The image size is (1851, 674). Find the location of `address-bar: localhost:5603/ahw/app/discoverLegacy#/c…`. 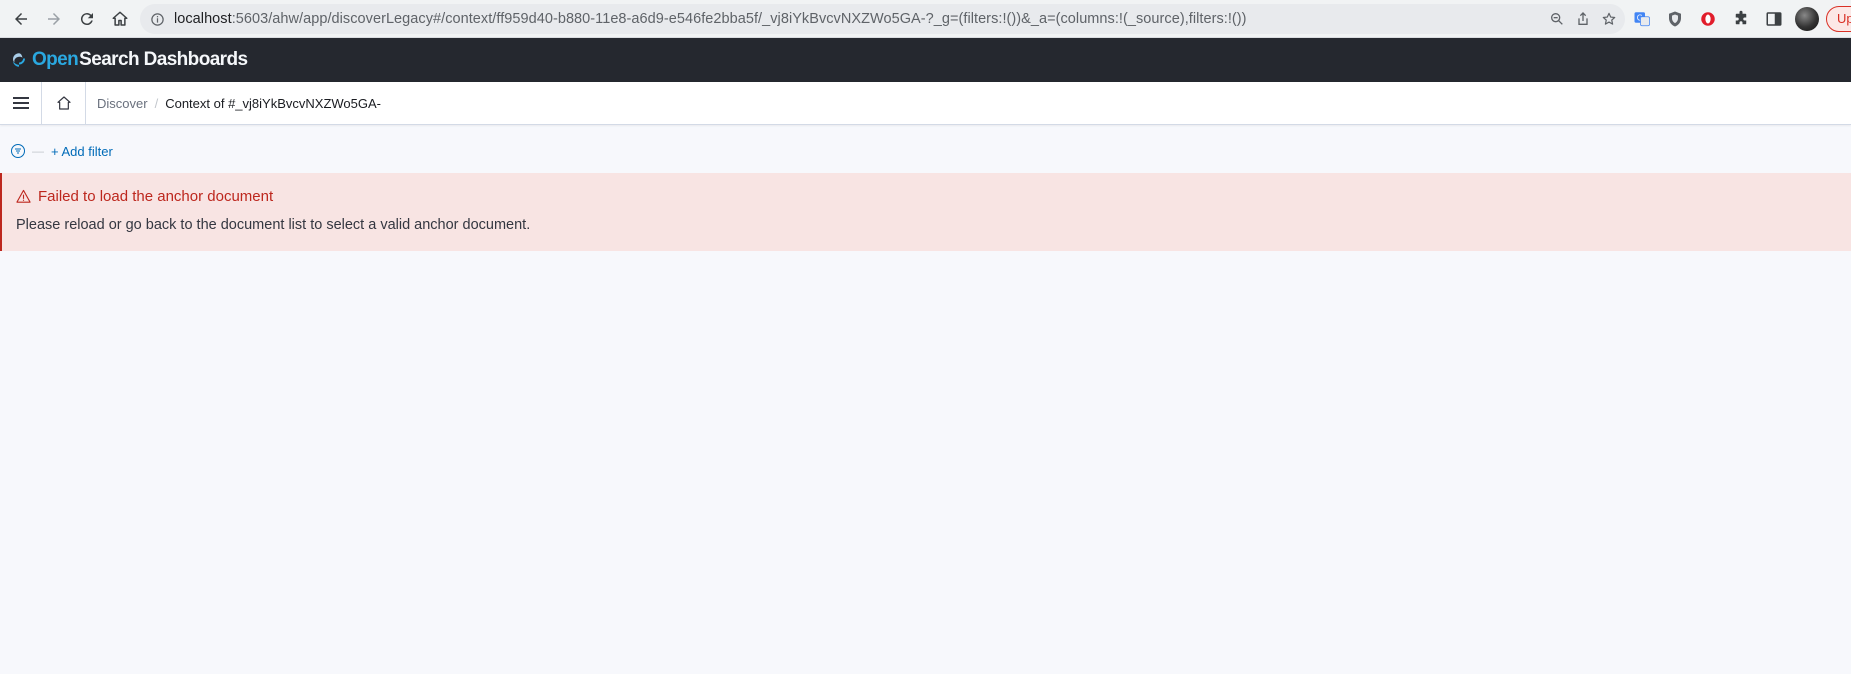

address-bar: localhost:5603/ahw/app/discoverLegacy#/c… is located at coordinates (882, 19).